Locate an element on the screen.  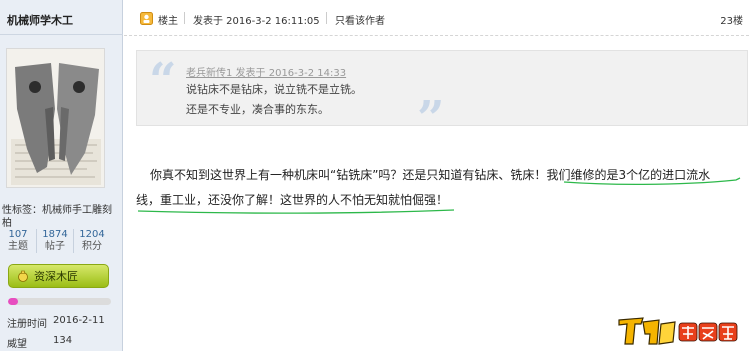
stat-topics: 107 主题 is located at coordinates (18, 241).